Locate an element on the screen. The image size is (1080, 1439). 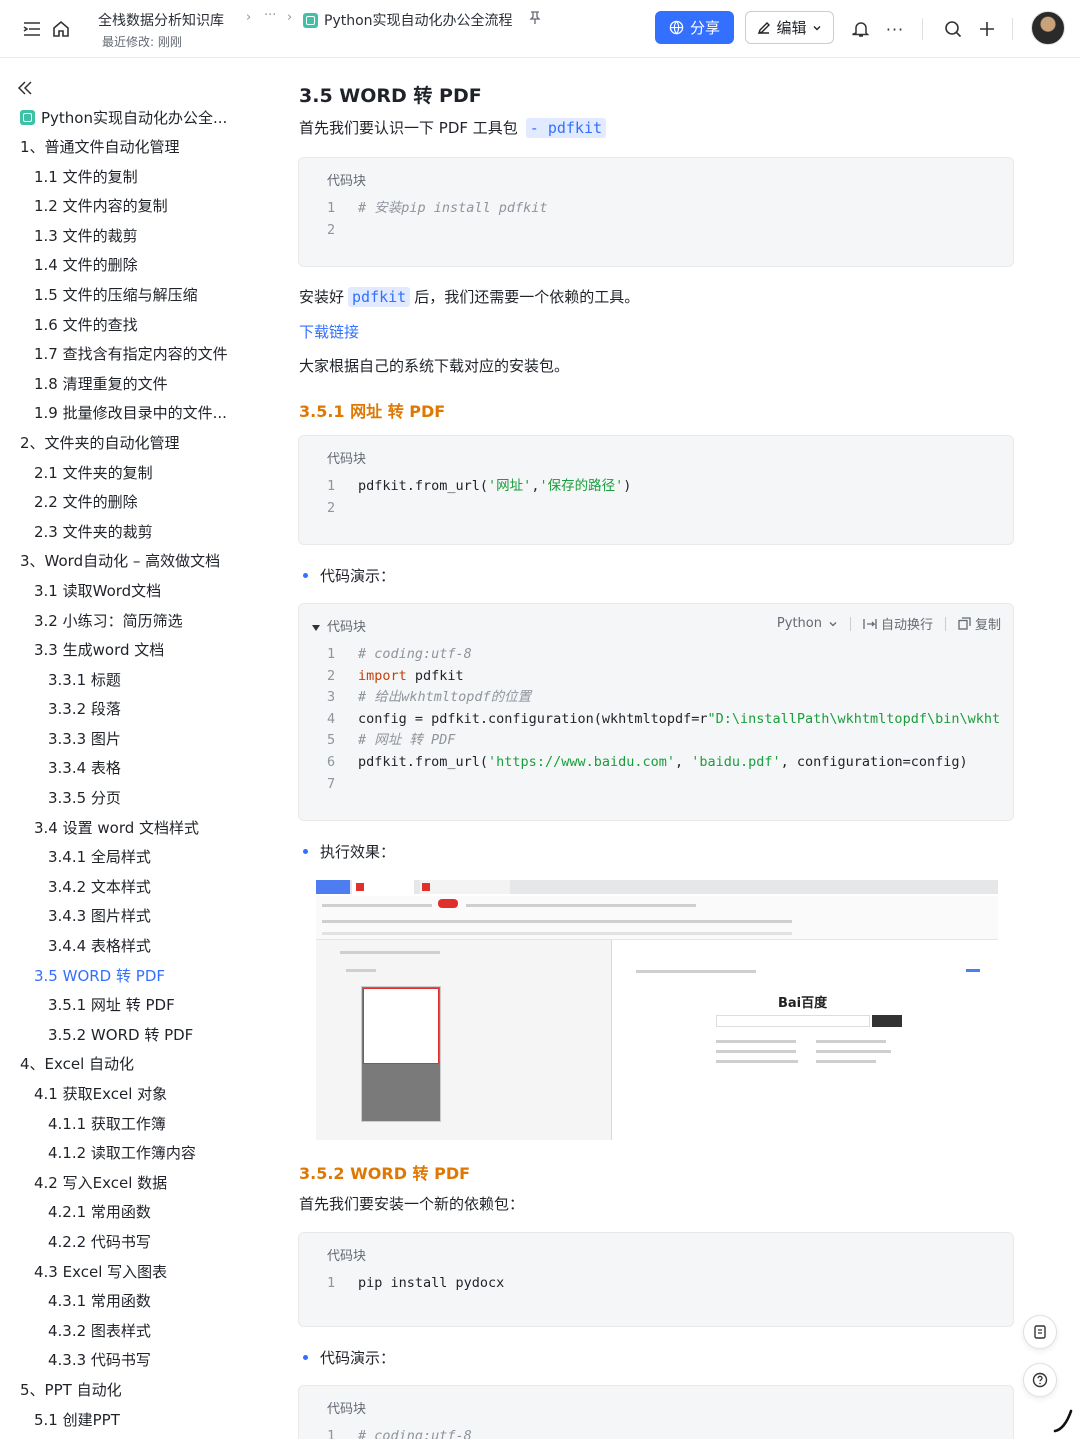
download-link: 下载链接 is located at coordinates (329, 331).